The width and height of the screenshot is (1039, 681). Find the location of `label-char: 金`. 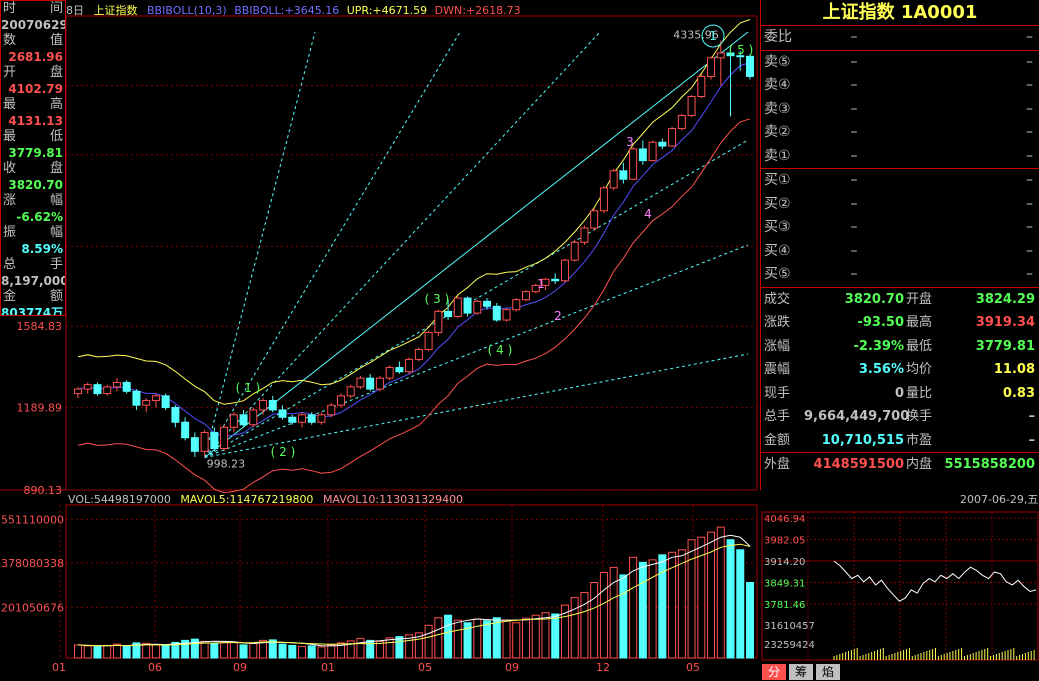

label-char: 金 is located at coordinates (10, 296).